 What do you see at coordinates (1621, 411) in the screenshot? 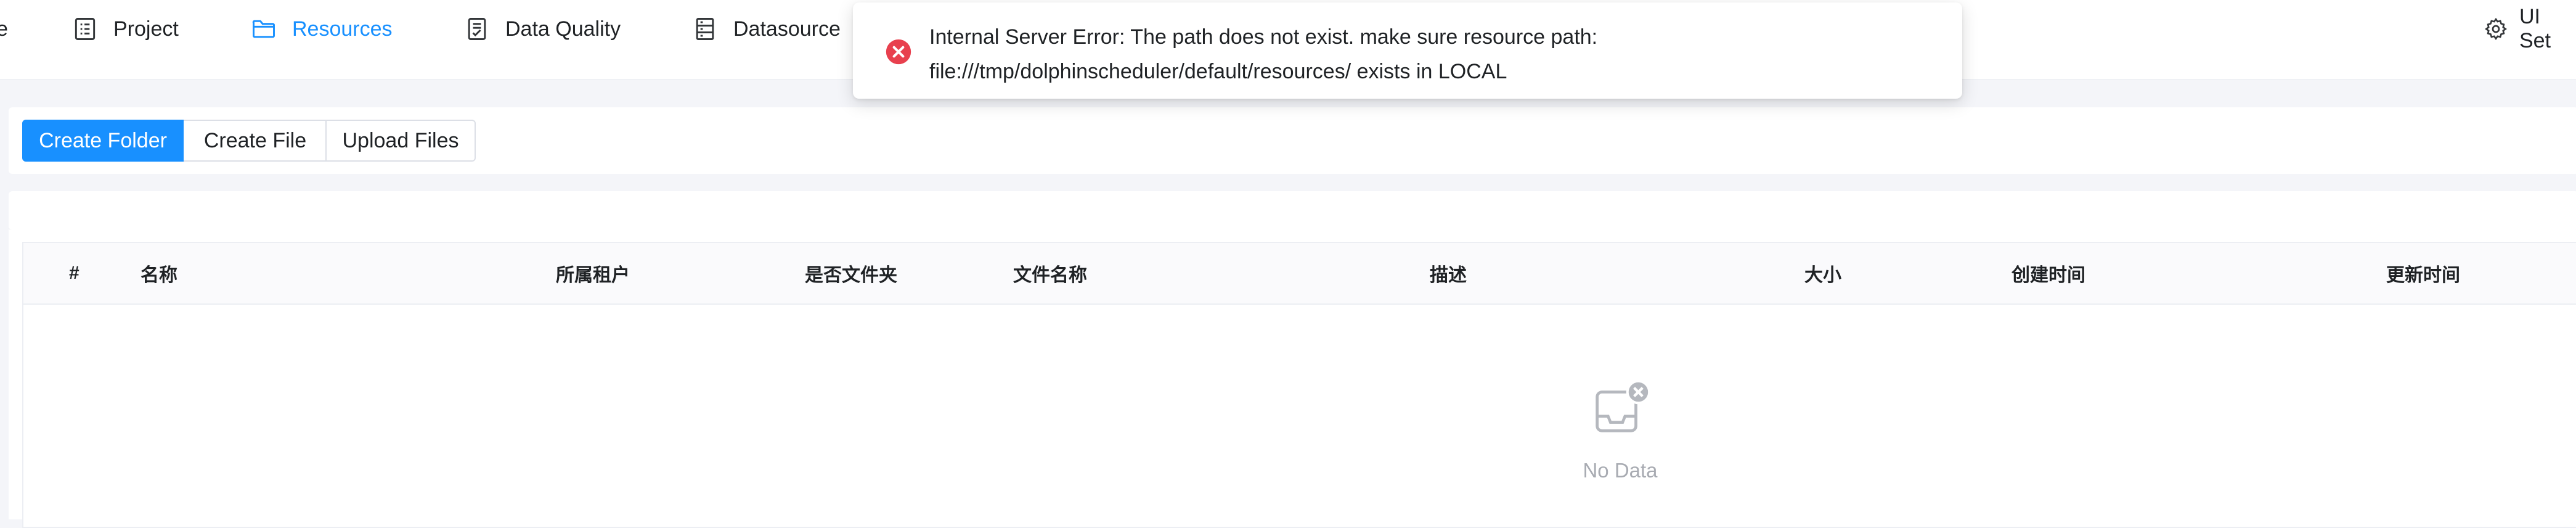
I see `empty-inbox-icon` at bounding box center [1621, 411].